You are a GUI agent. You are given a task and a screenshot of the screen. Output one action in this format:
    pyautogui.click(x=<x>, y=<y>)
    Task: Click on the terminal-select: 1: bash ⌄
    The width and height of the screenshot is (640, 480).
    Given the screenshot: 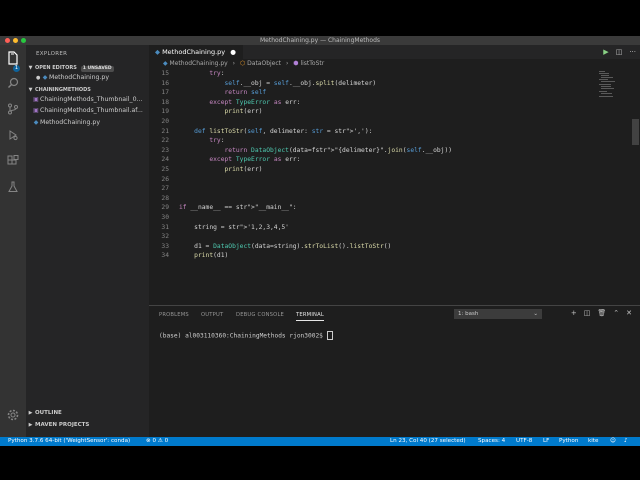 What is the action you would take?
    pyautogui.click(x=498, y=314)
    